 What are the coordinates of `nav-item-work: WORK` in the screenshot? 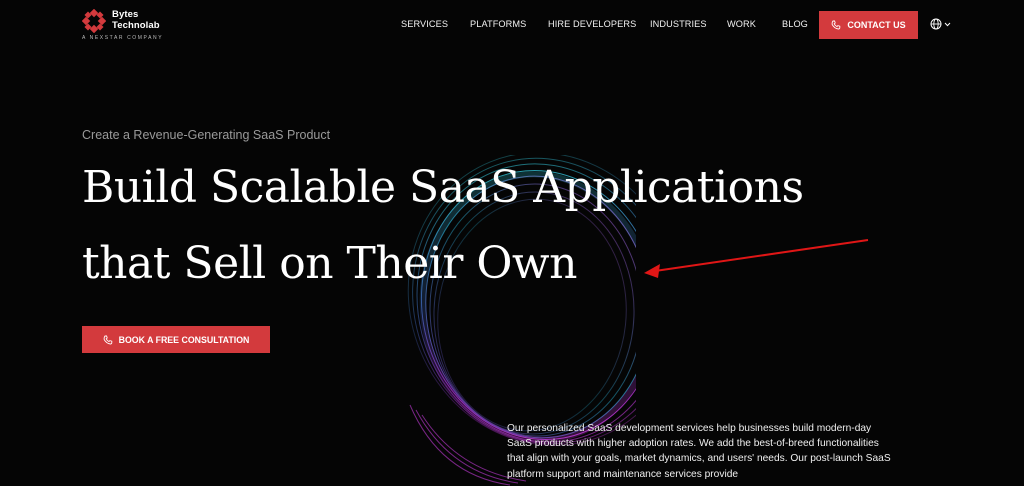 It's located at (741, 24).